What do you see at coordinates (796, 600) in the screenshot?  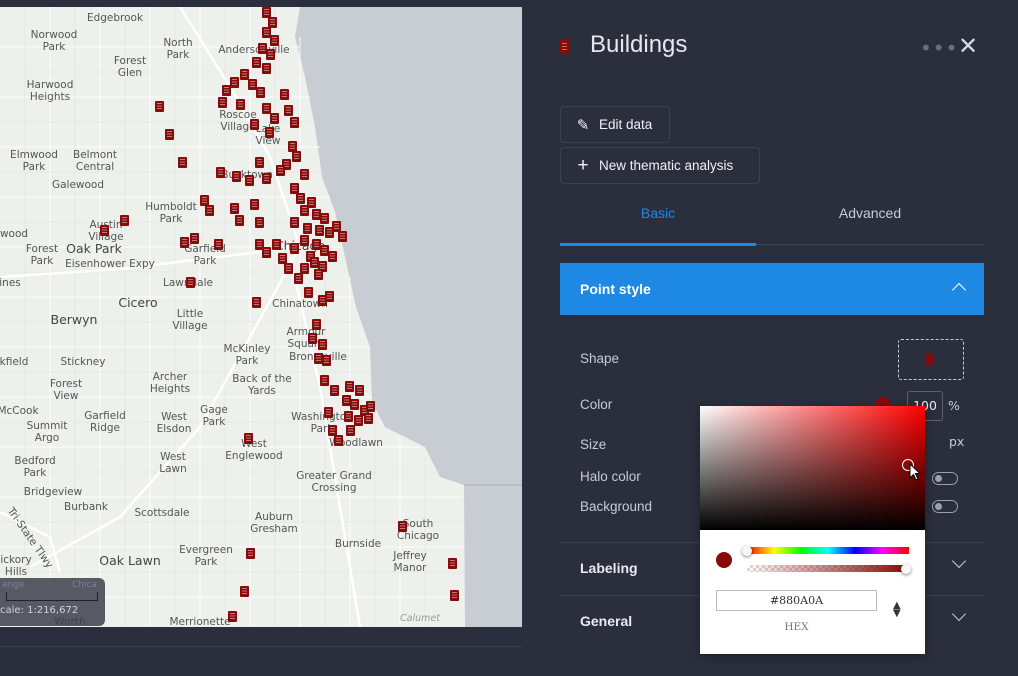 I see `hex-input: #880A0A` at bounding box center [796, 600].